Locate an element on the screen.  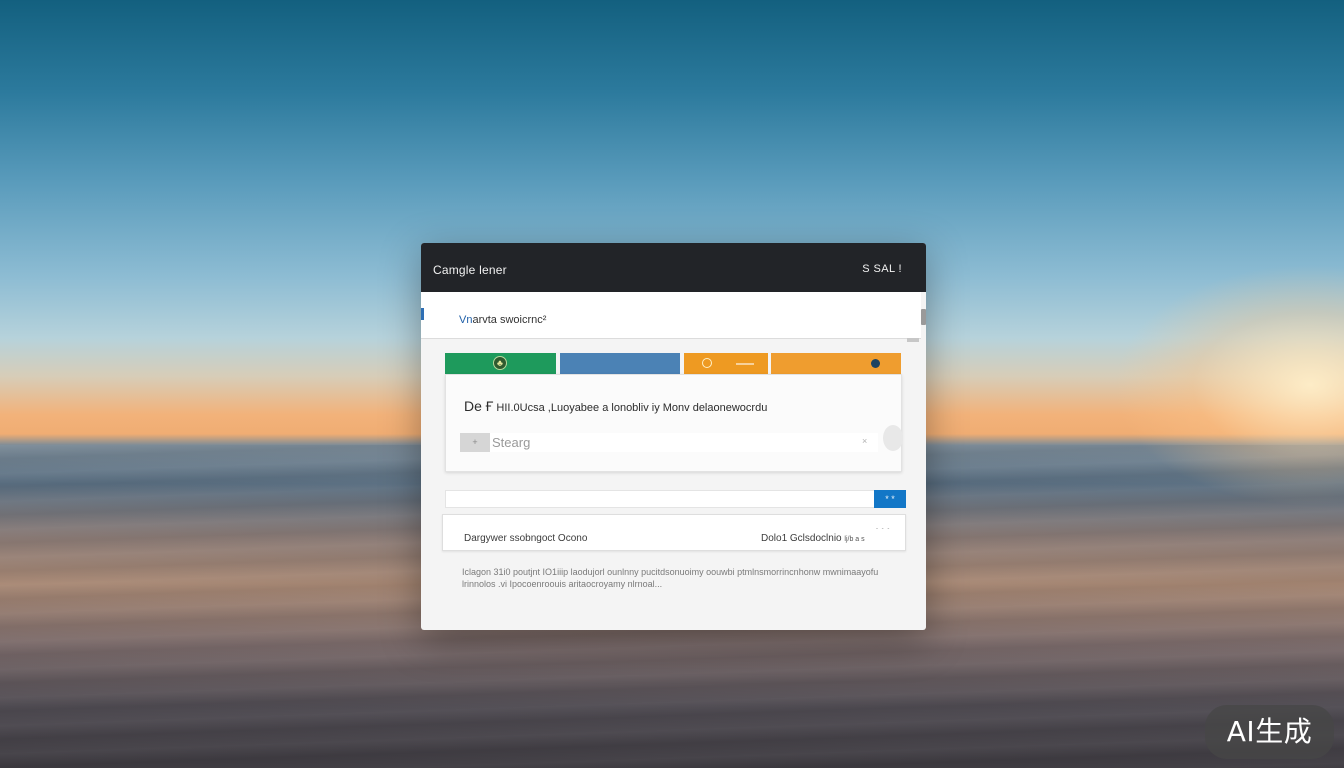
ai-generated-watermark: AI生成 is located at coordinates (1269, 732).